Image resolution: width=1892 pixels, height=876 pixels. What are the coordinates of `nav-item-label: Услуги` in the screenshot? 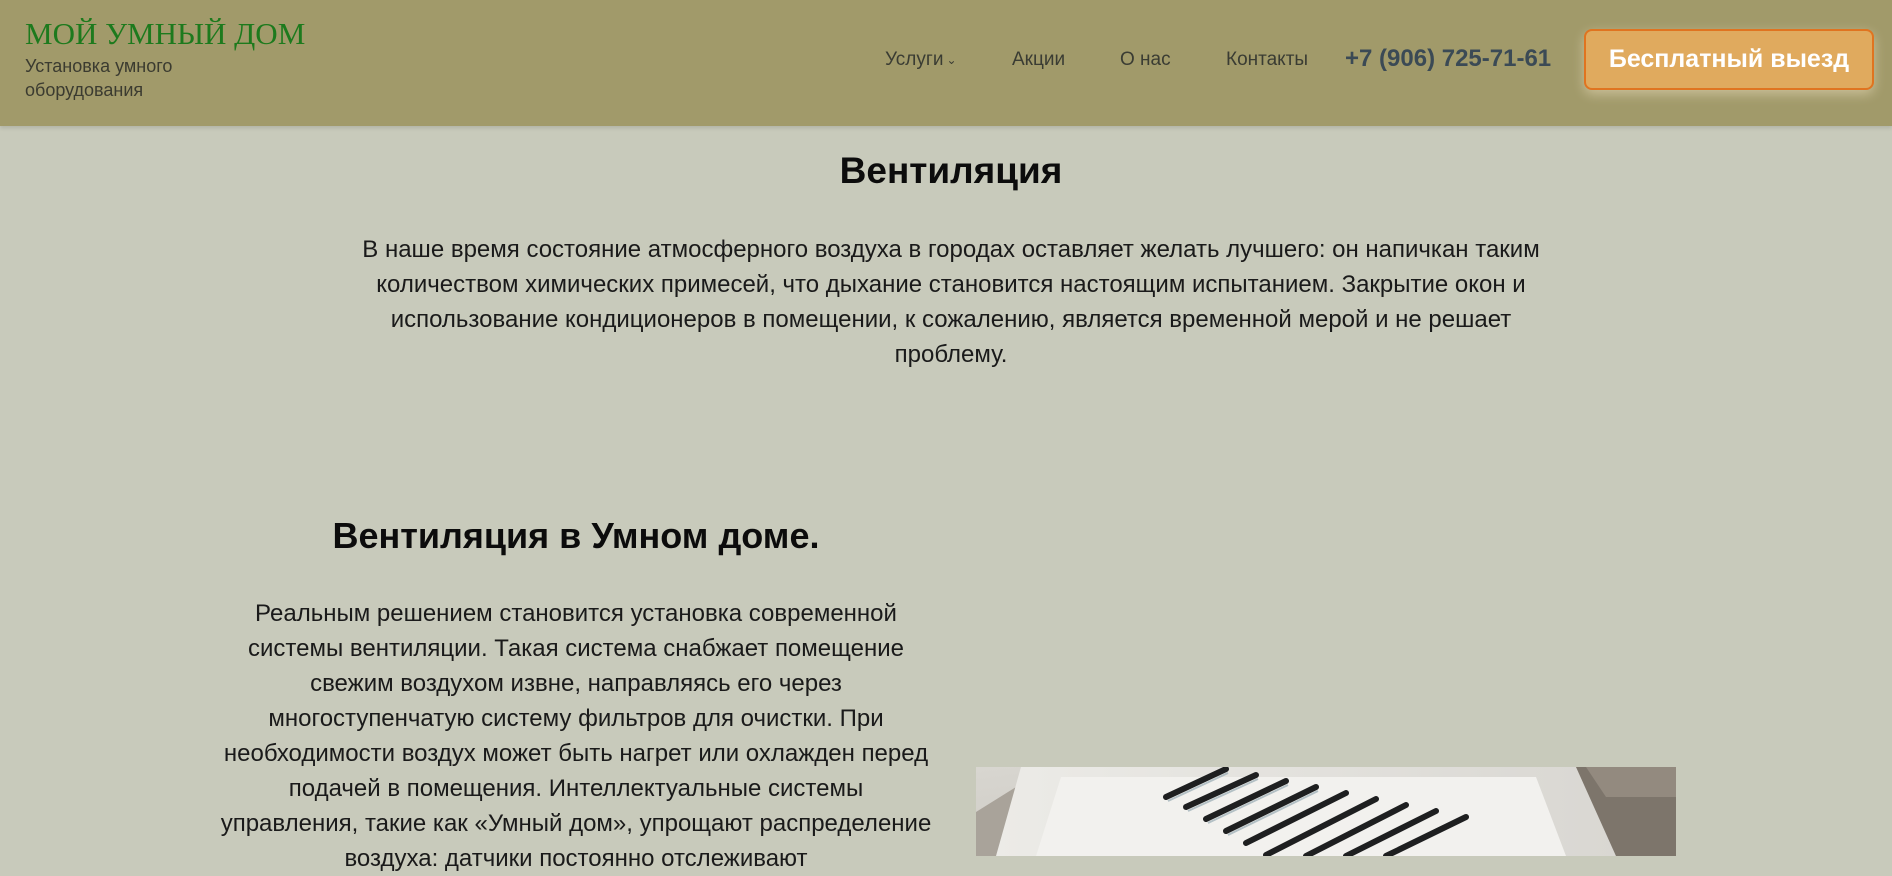 It's located at (914, 59).